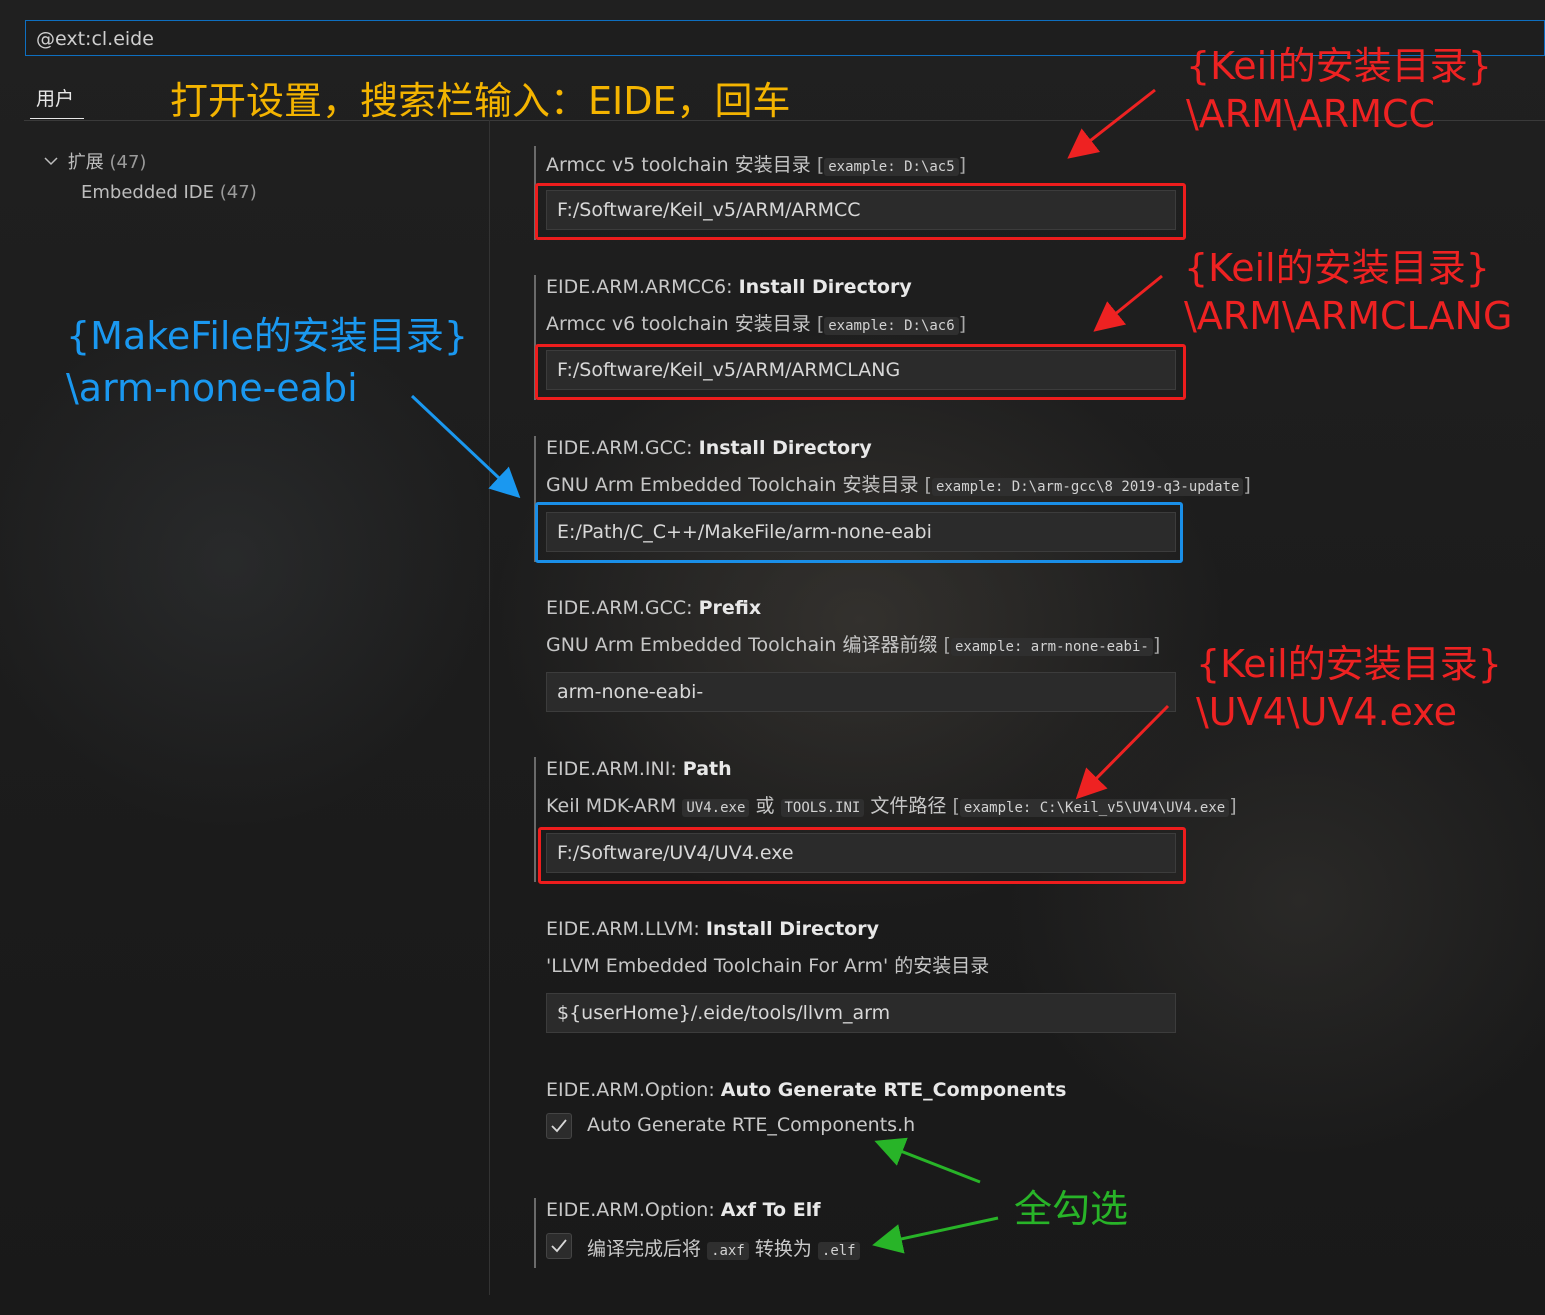  Describe the element at coordinates (465, 446) in the screenshot. I see `arrow-makefile` at that location.